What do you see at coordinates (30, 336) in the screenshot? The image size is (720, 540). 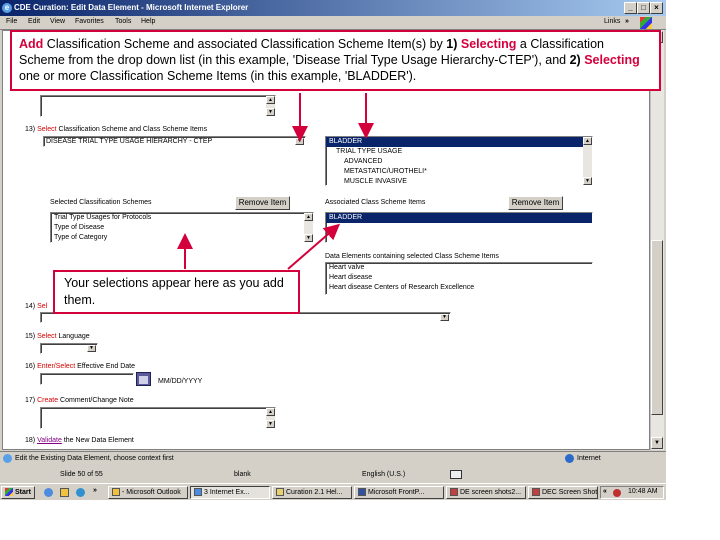 I see `q15-number: 15)` at bounding box center [30, 336].